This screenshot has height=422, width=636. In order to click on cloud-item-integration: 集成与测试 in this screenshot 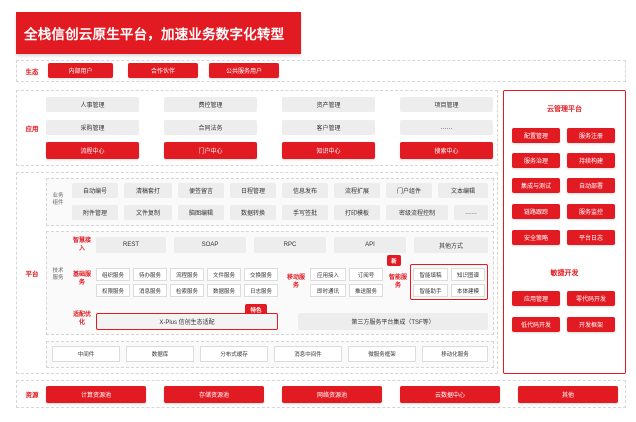, I will do `click(536, 185)`.